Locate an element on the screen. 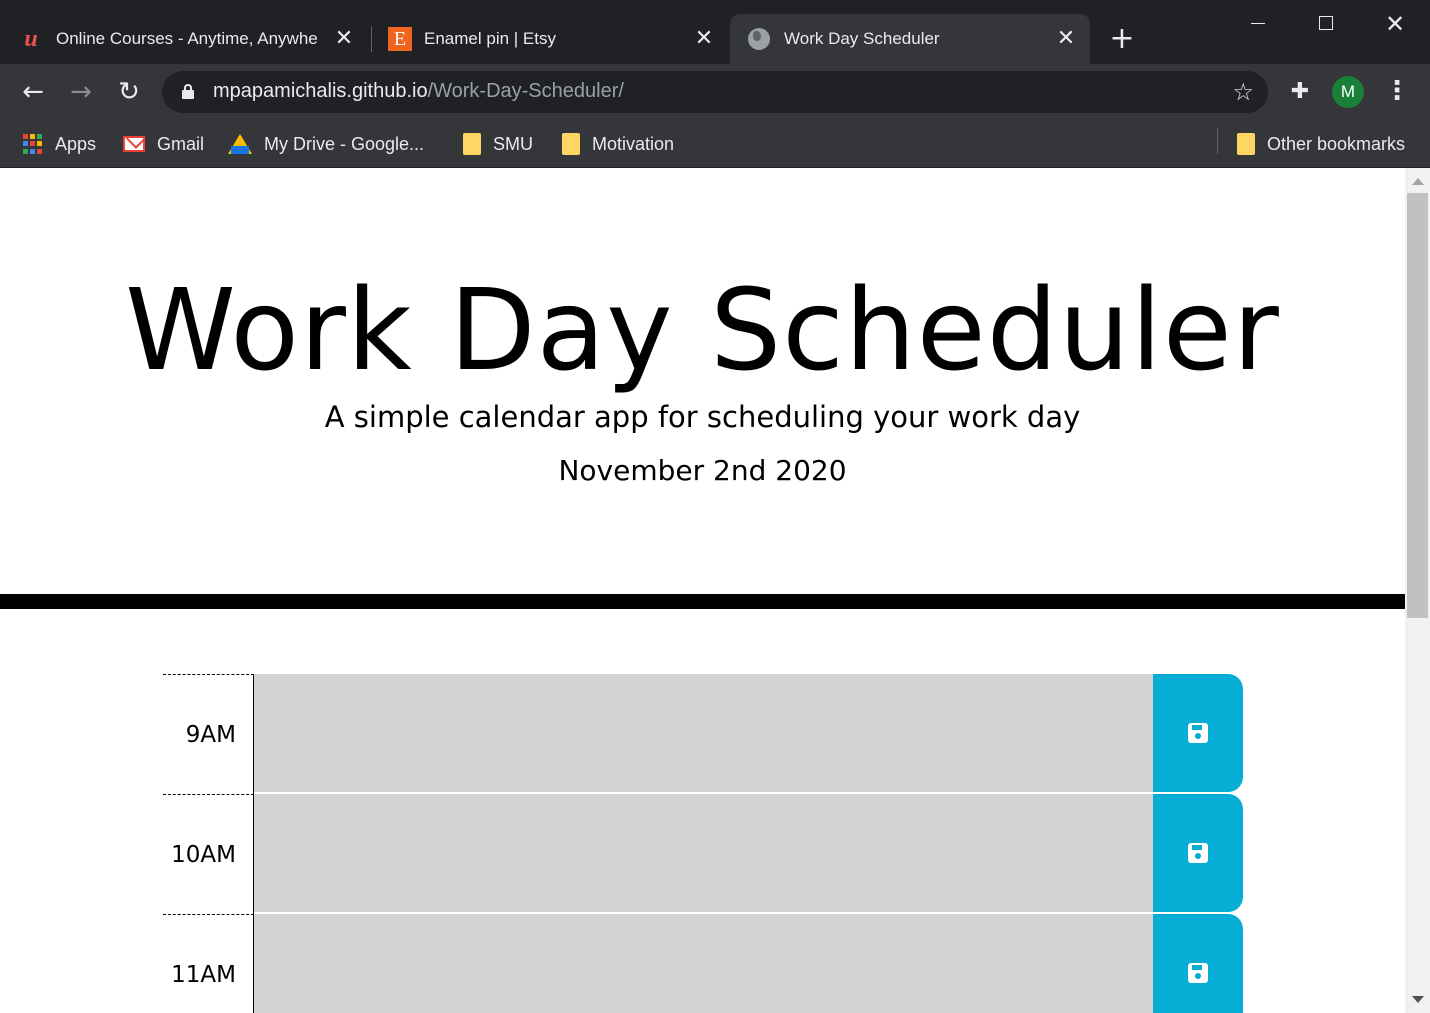  page-title: Work Day Scheduler is located at coordinates (702, 331).